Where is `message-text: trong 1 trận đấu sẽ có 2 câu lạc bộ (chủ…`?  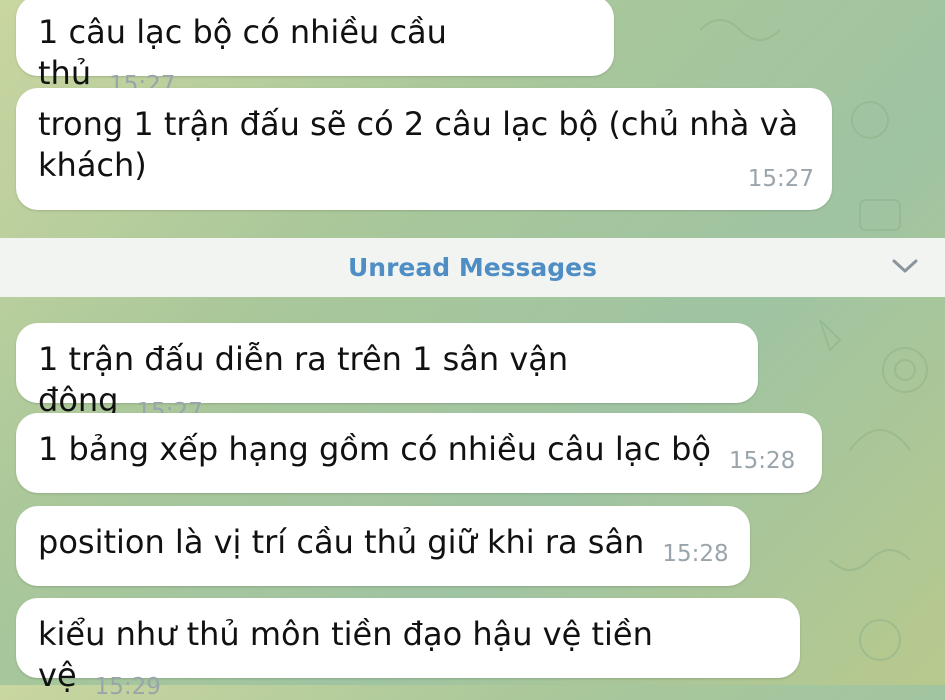
message-text: trong 1 trận đấu sẽ có 2 câu lạc bộ (chủ… is located at coordinates (418, 144).